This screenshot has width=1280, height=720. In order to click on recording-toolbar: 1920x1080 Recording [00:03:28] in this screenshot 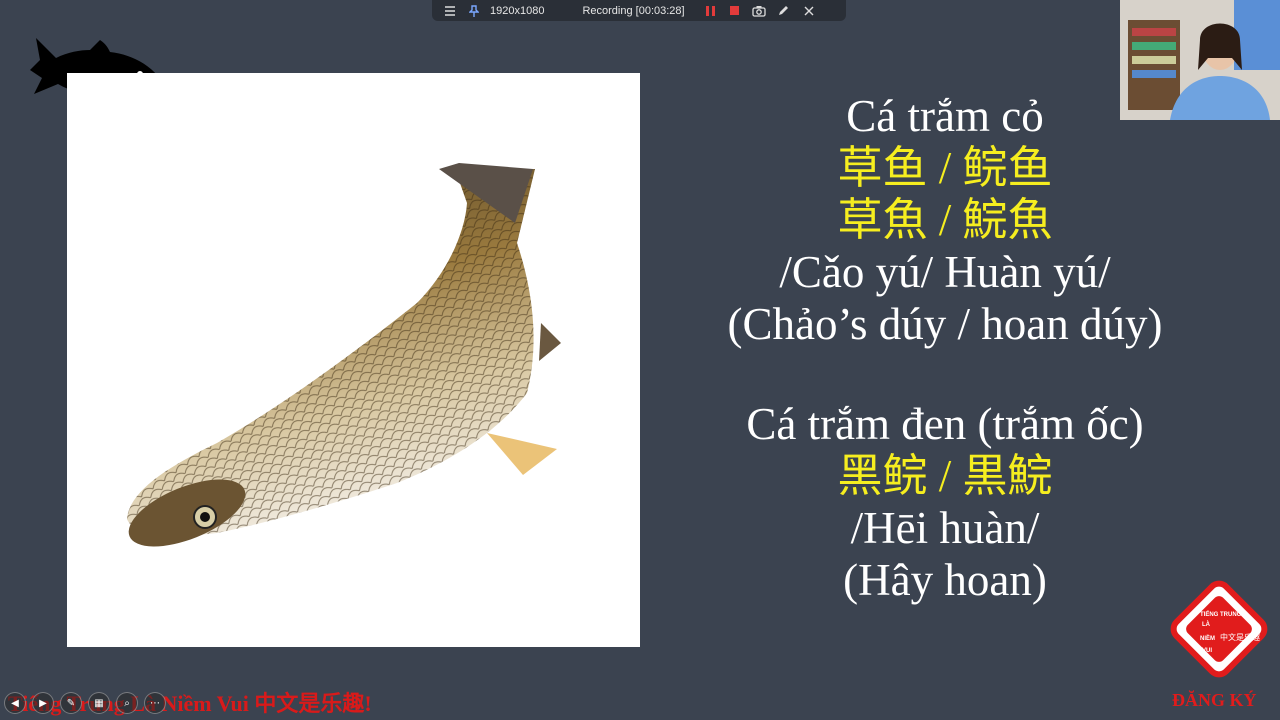, I will do `click(639, 10)`.